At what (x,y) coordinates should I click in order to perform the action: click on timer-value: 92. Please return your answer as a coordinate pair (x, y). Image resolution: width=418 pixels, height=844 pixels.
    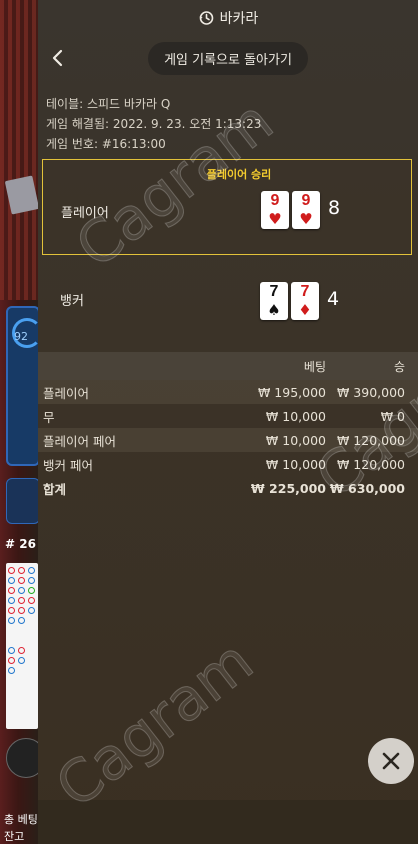
    Looking at the image, I should click on (21, 336).